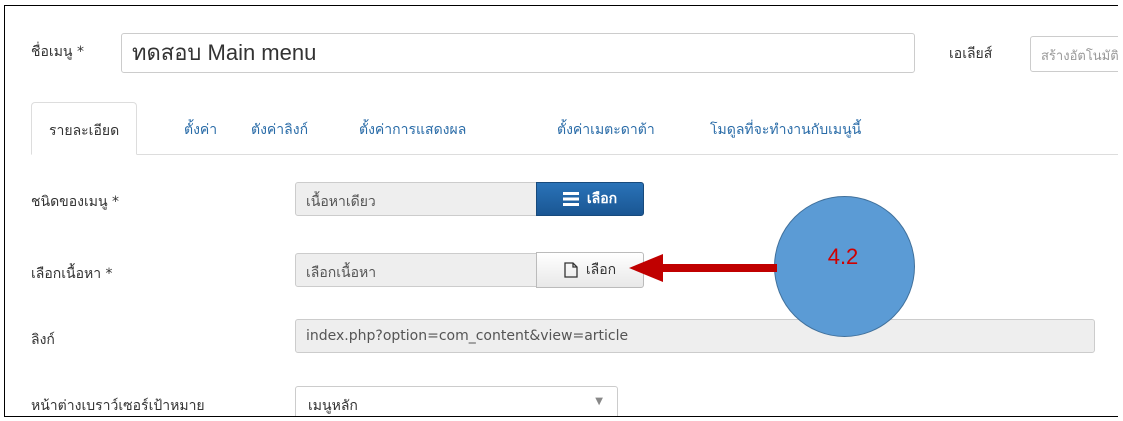  Describe the element at coordinates (1074, 54) in the screenshot. I see `alias-input: สร้างอัตโนมัติ` at that location.